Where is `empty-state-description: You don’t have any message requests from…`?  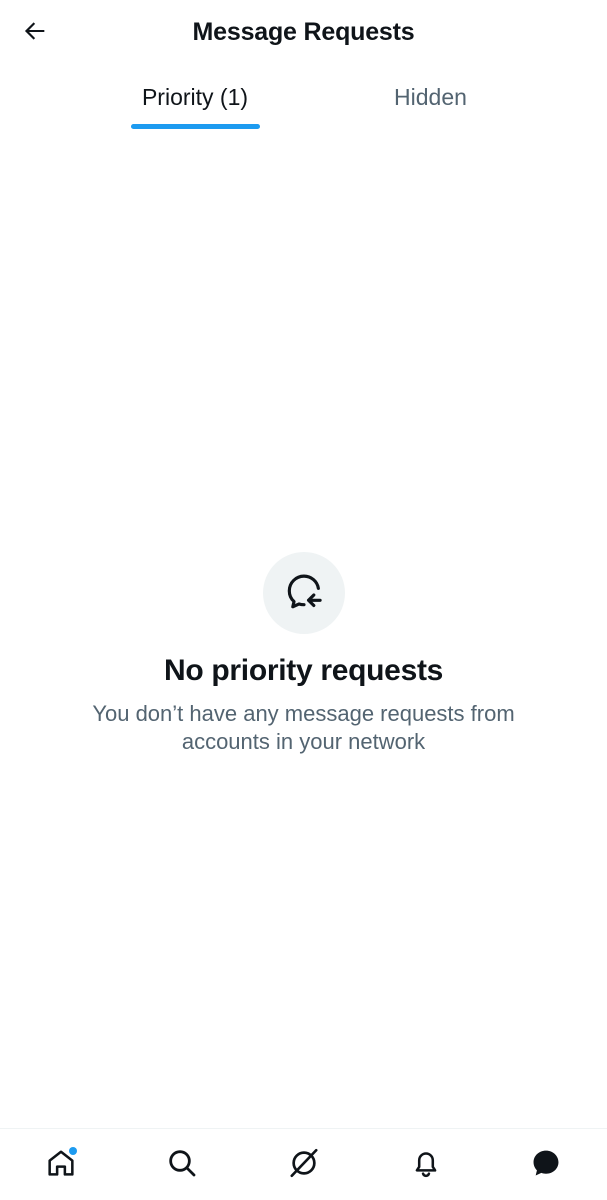 empty-state-description: You don’t have any message requests from… is located at coordinates (303, 727).